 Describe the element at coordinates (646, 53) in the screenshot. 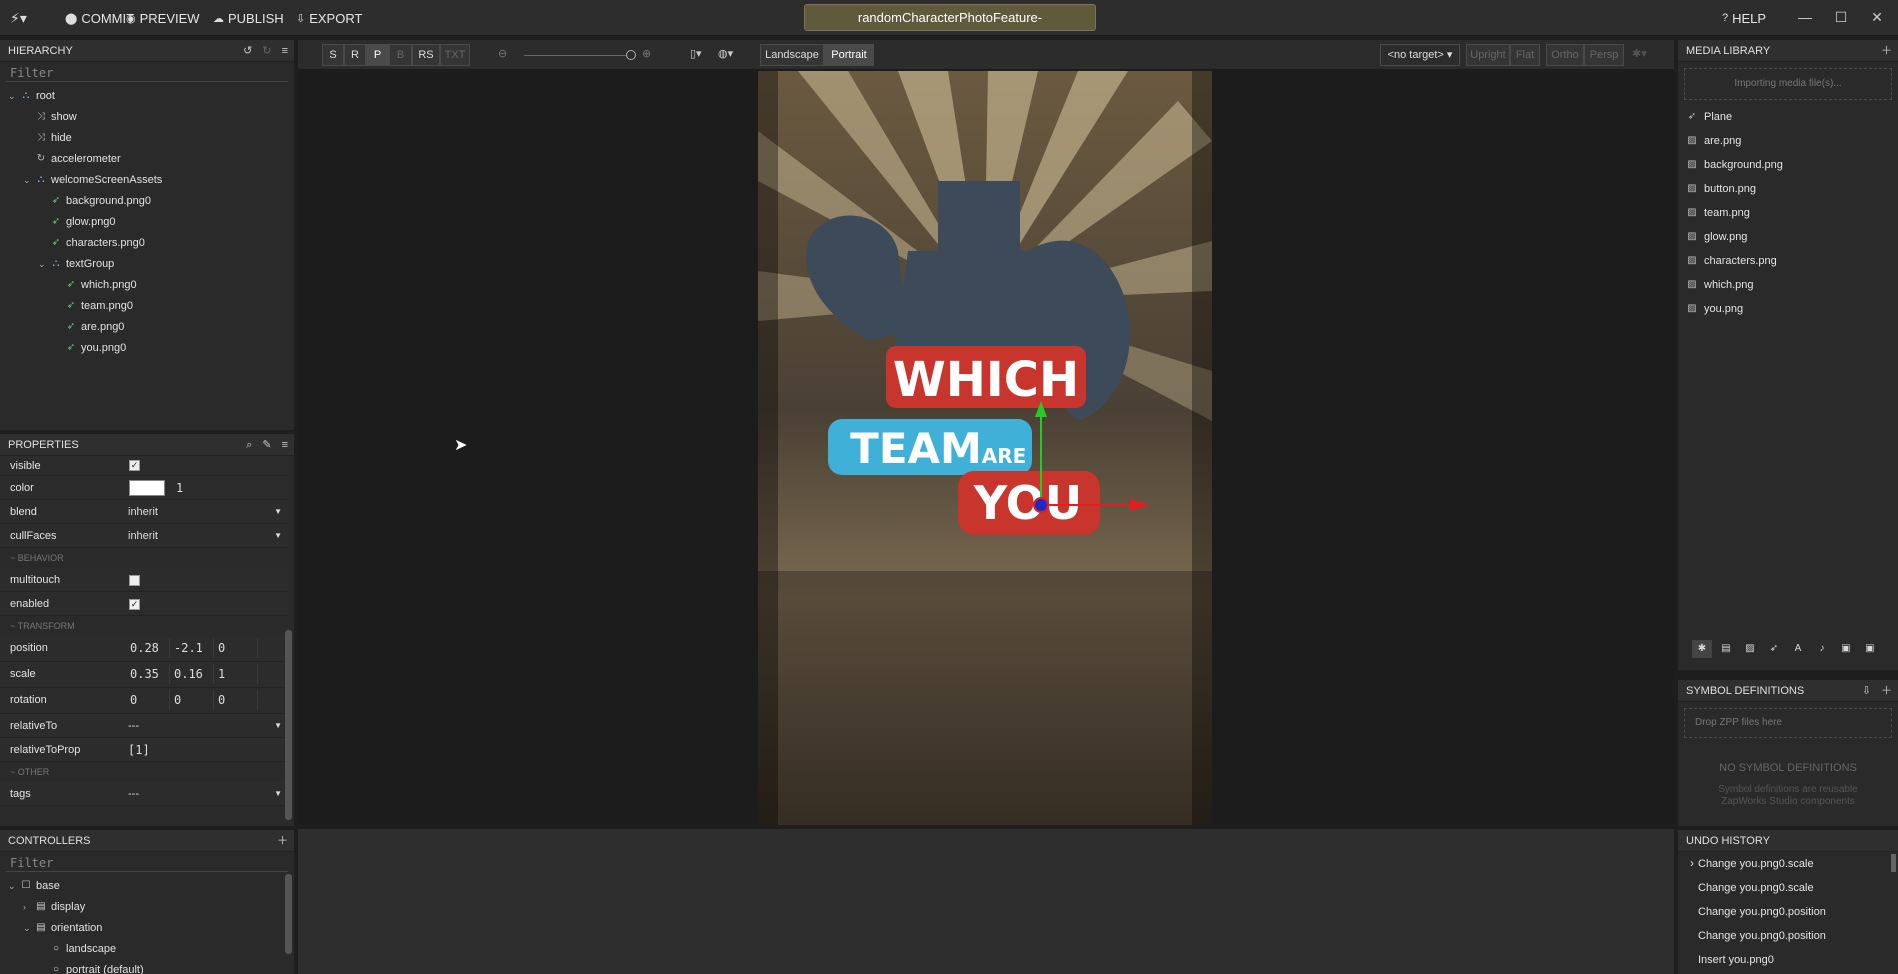

I see `zoom-in-icon: ⊕` at that location.